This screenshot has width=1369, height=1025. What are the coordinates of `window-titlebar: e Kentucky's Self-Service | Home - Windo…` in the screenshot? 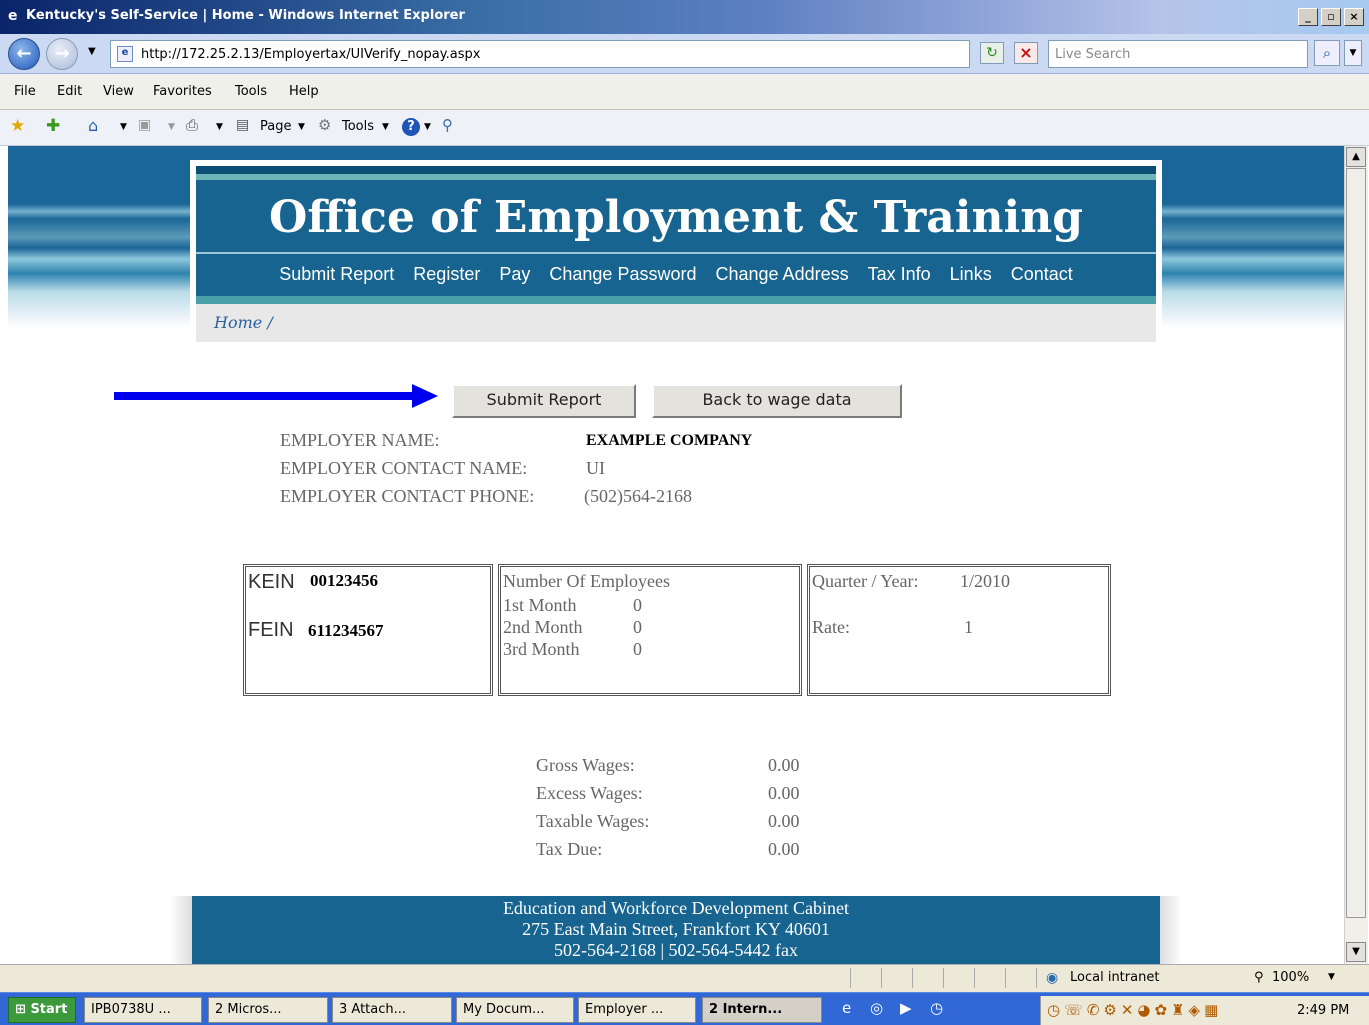 It's located at (684, 17).